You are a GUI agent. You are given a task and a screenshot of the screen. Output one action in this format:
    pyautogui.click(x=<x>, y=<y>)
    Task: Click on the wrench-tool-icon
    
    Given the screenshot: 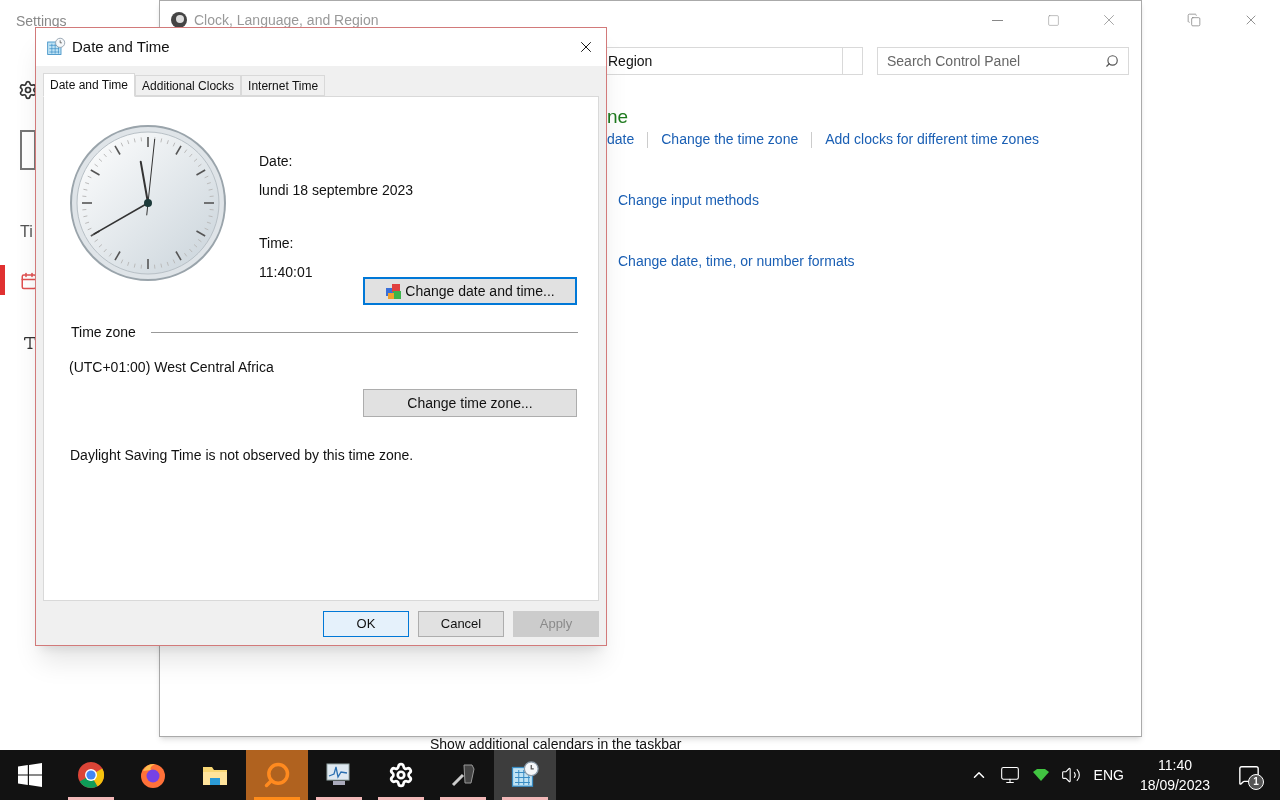 What is the action you would take?
    pyautogui.click(x=463, y=775)
    